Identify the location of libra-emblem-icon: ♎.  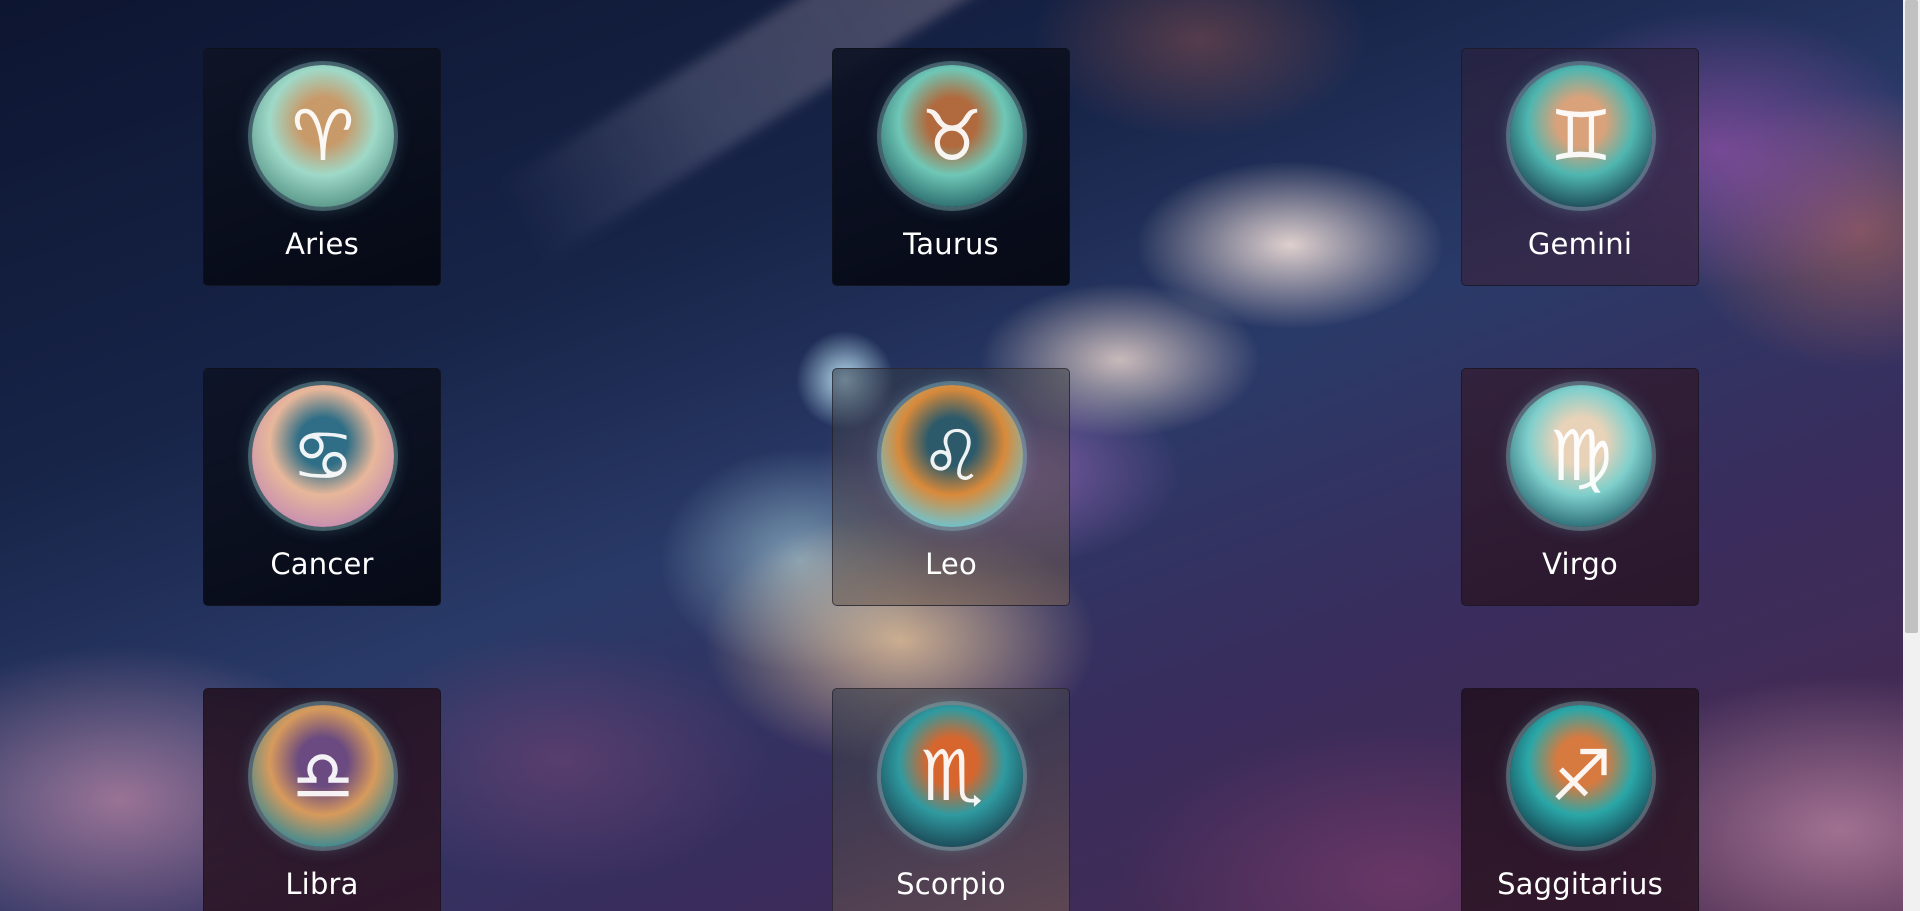
(323, 776).